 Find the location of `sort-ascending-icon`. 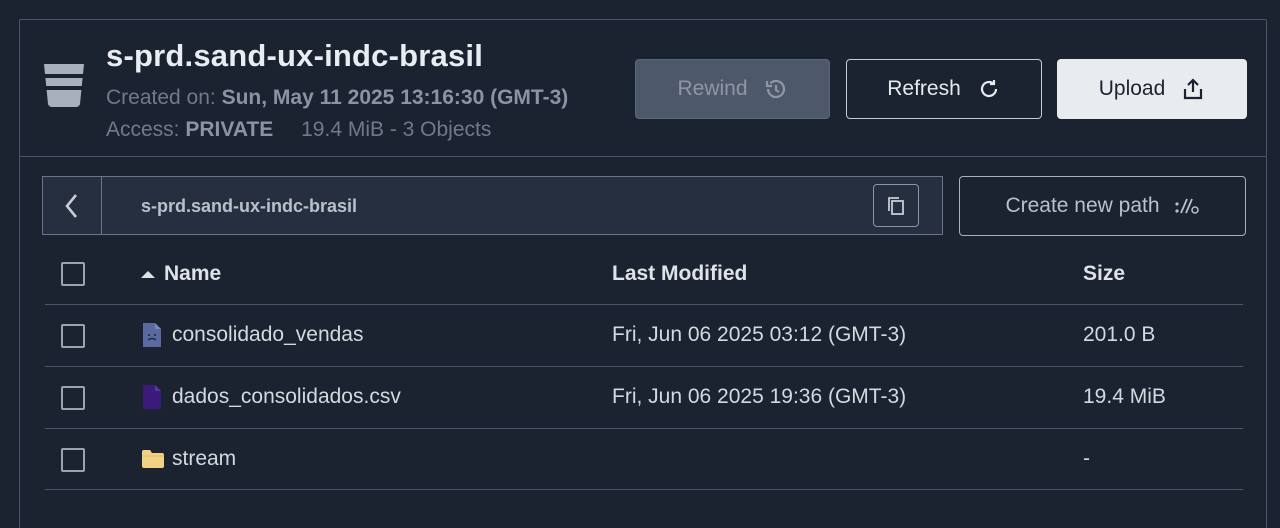

sort-ascending-icon is located at coordinates (148, 275).